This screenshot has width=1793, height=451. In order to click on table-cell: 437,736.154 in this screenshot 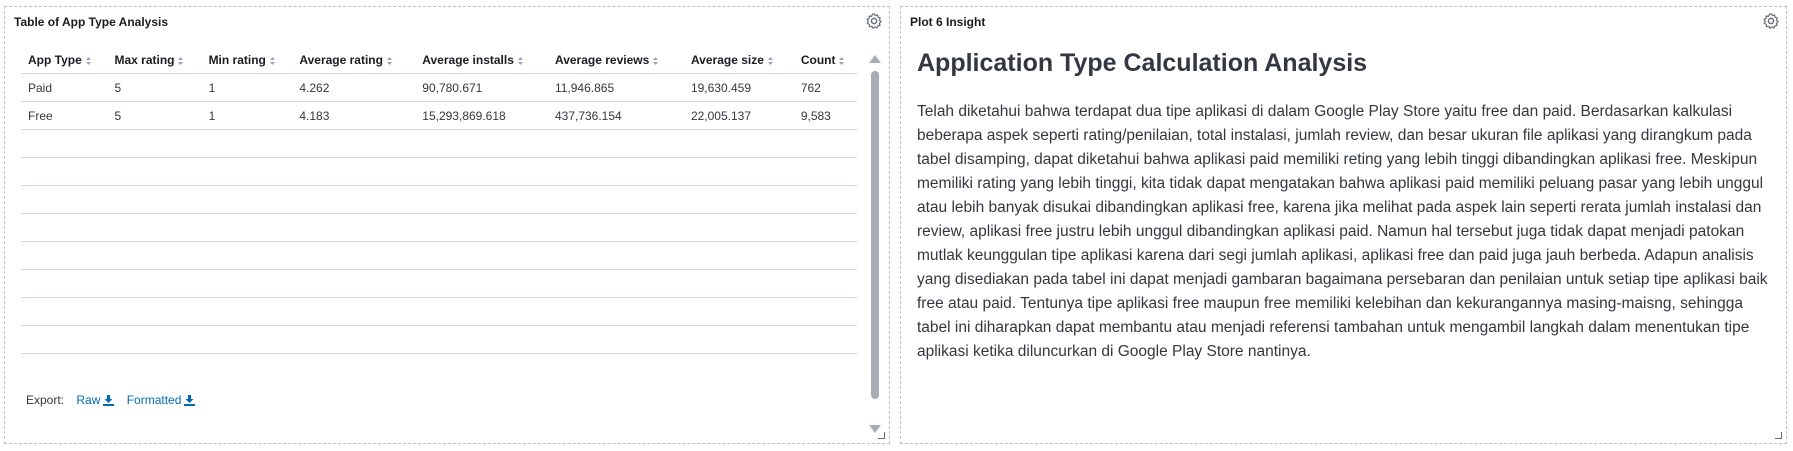, I will do `click(615, 115)`.